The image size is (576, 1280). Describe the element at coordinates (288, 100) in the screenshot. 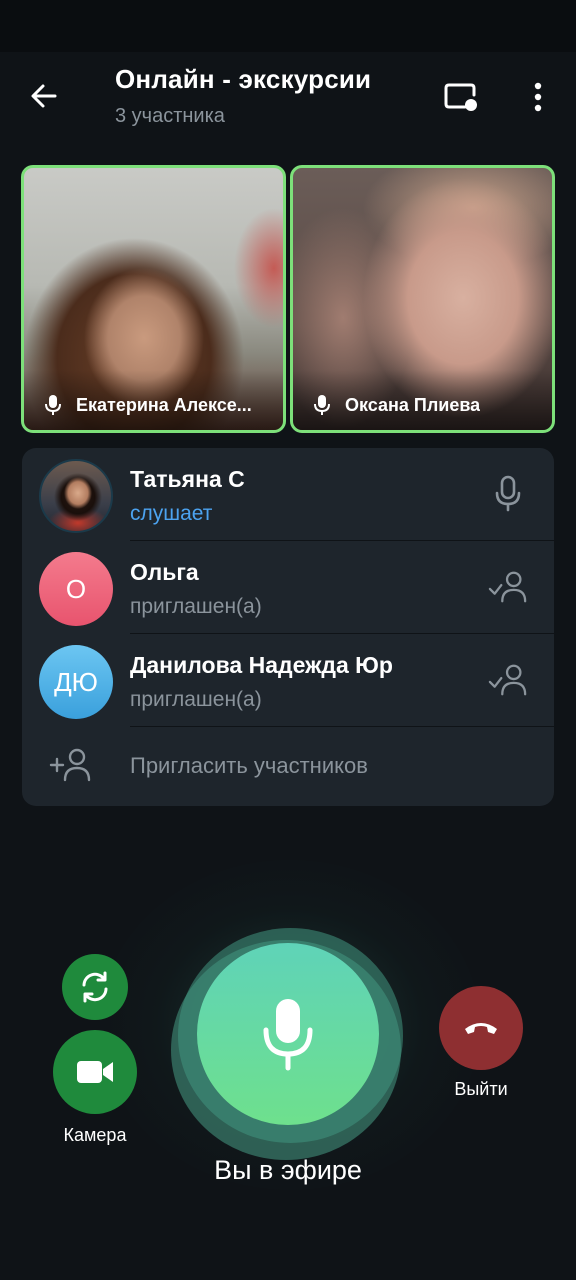

I see `call-header: Онлайн - экскурсии 3 участника` at that location.